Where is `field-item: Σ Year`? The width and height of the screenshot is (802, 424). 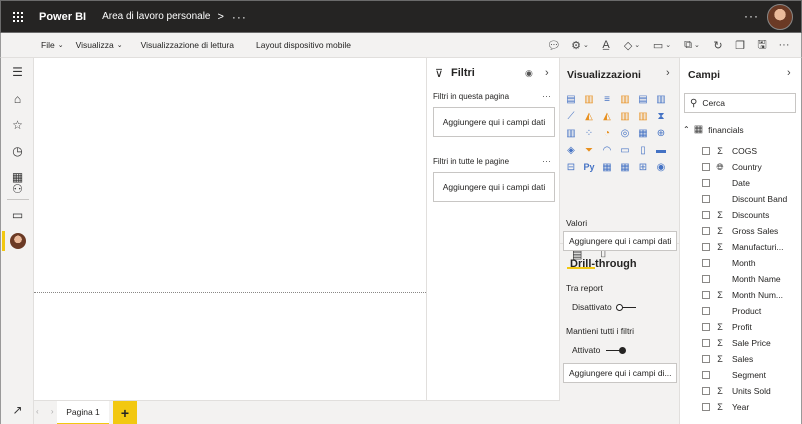 field-item: Σ Year is located at coordinates (725, 407).